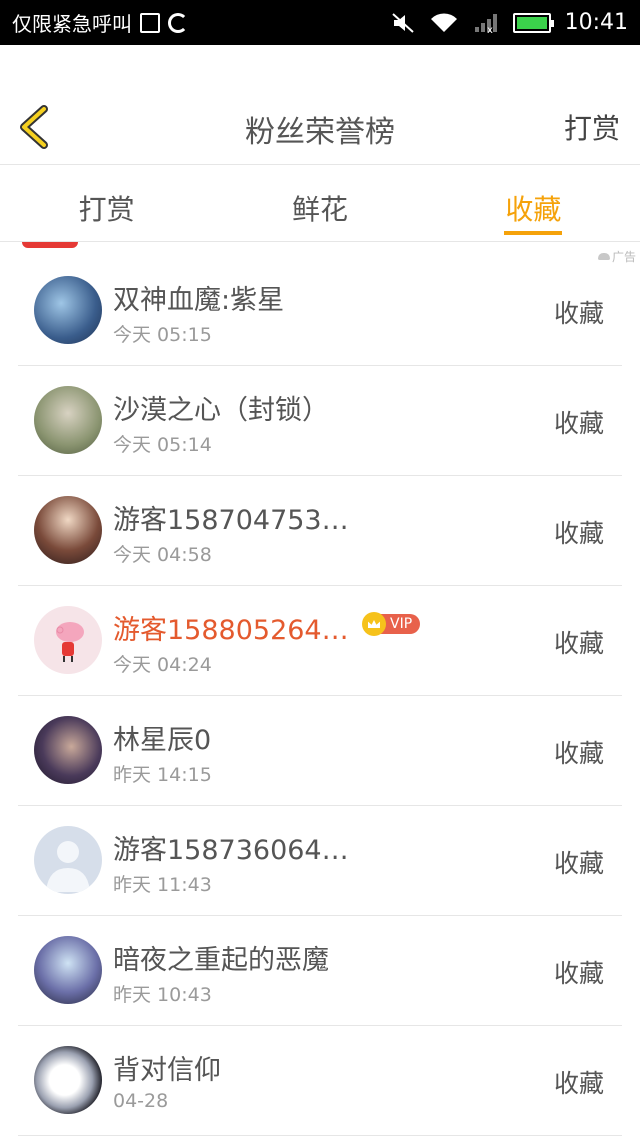 The image size is (640, 1138). What do you see at coordinates (320, 22) in the screenshot?
I see `status-bar: 仅限紧急呼叫 x 10:41` at bounding box center [320, 22].